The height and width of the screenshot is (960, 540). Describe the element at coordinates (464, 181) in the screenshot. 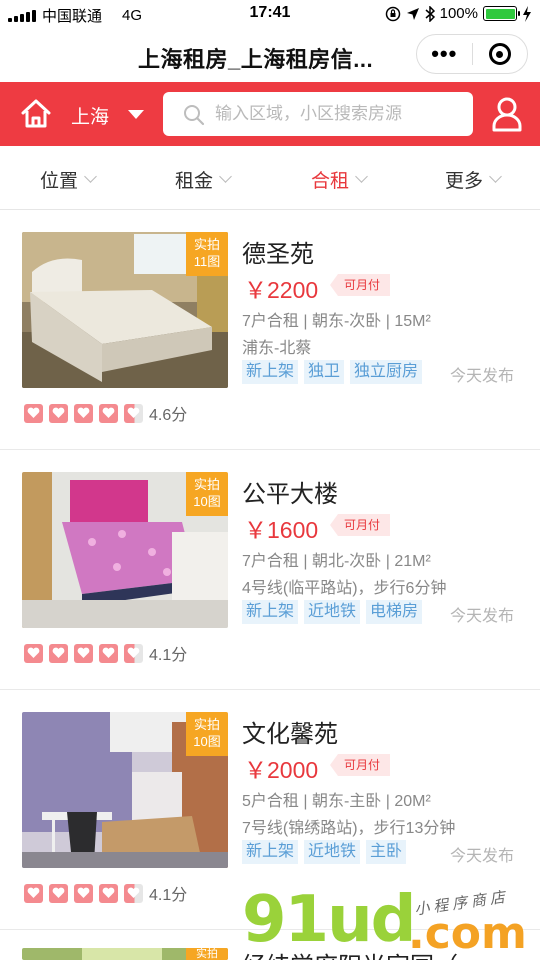

I see `filter-more-label: 更多` at that location.